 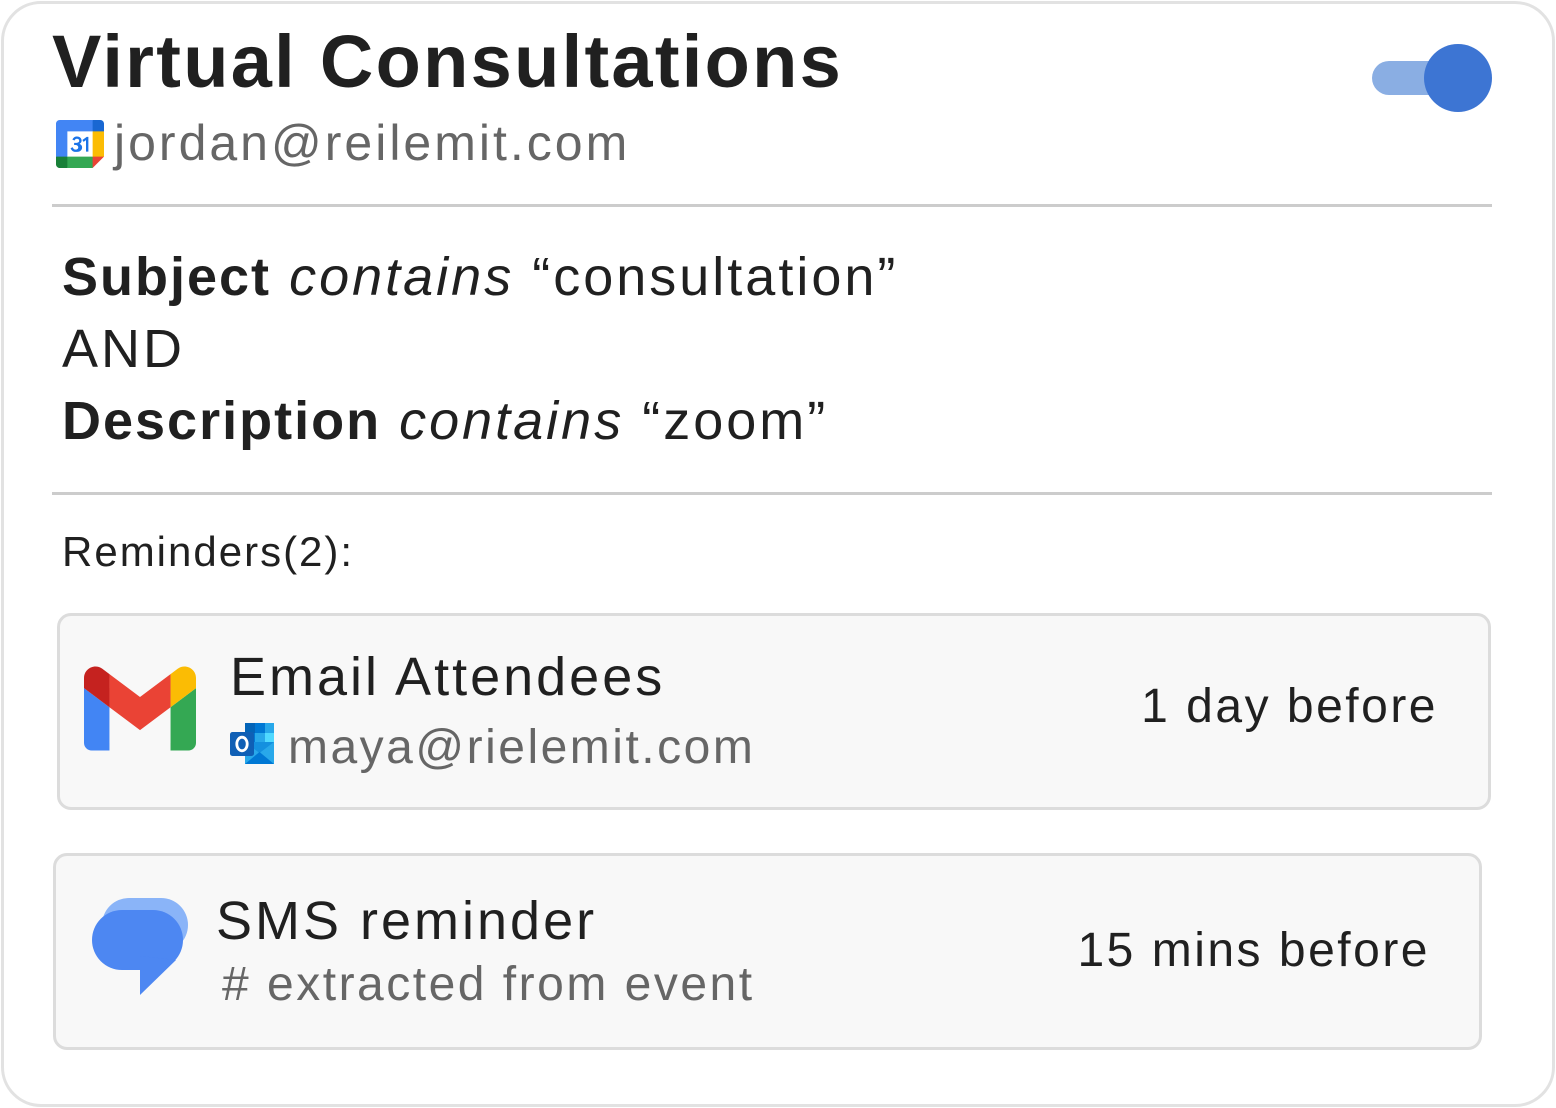 What do you see at coordinates (372, 143) in the screenshot?
I see `calendar-account-email: jordan@reilemit.com` at bounding box center [372, 143].